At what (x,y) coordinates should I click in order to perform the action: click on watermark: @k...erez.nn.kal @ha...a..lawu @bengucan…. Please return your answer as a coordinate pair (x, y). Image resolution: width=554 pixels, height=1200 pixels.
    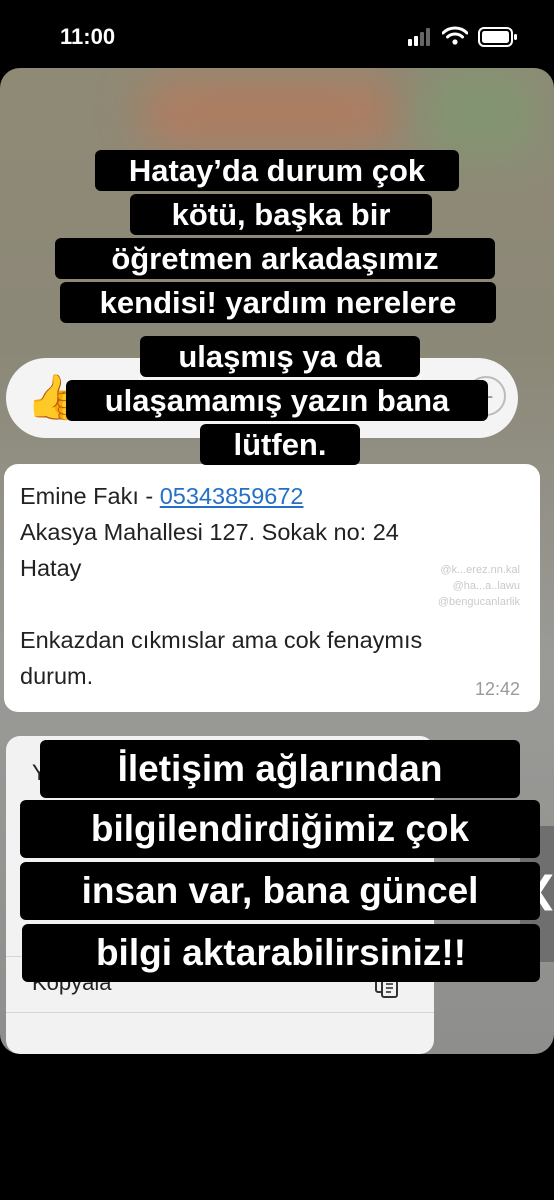
    Looking at the image, I should click on (478, 586).